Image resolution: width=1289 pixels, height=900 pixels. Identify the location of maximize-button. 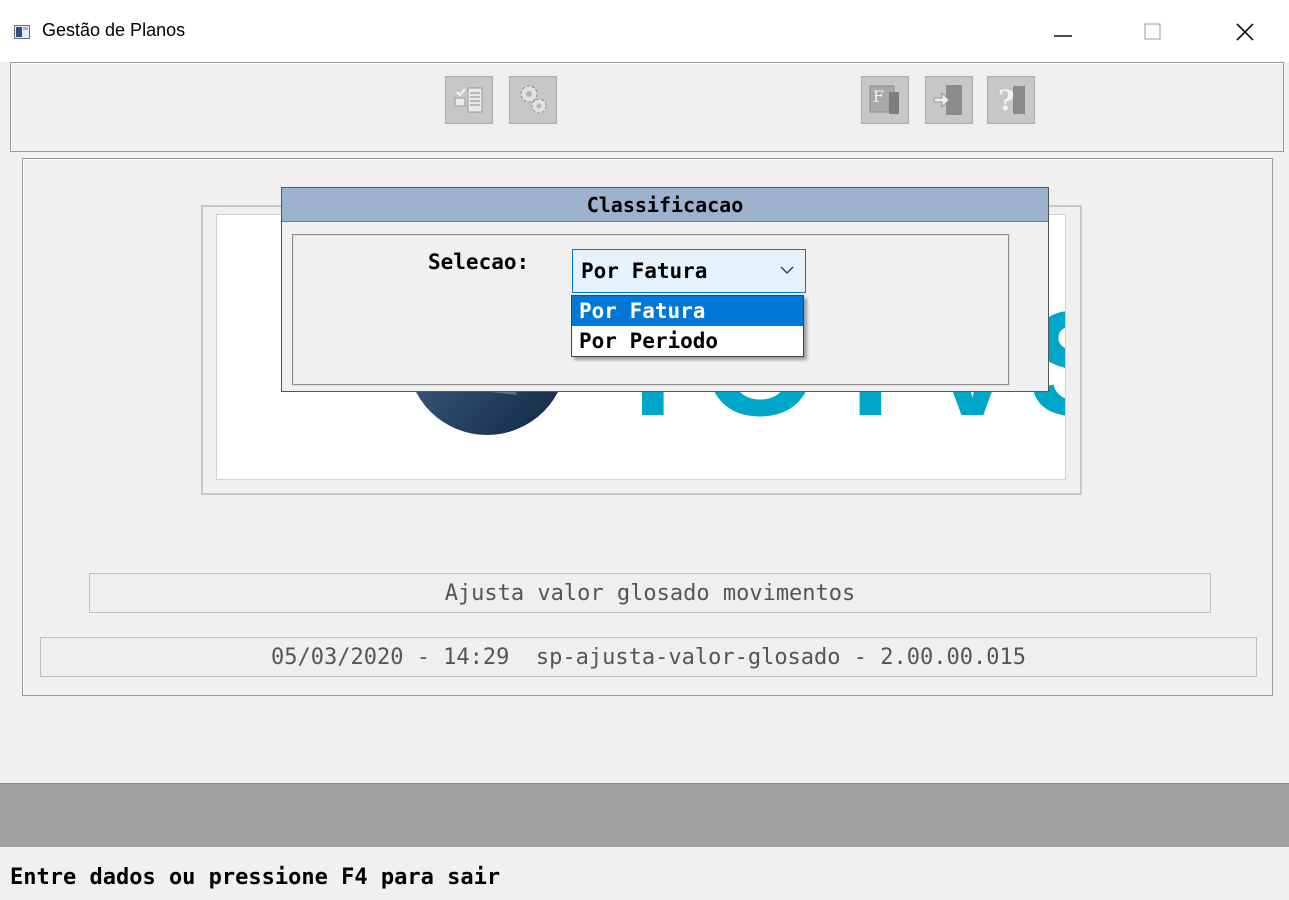
(1153, 32).